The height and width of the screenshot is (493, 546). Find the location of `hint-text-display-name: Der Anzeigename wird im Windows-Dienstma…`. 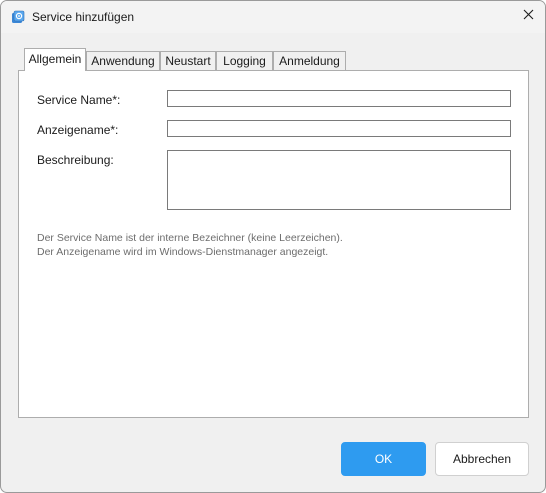

hint-text-display-name: Der Anzeigename wird im Windows-Dienstma… is located at coordinates (183, 252).